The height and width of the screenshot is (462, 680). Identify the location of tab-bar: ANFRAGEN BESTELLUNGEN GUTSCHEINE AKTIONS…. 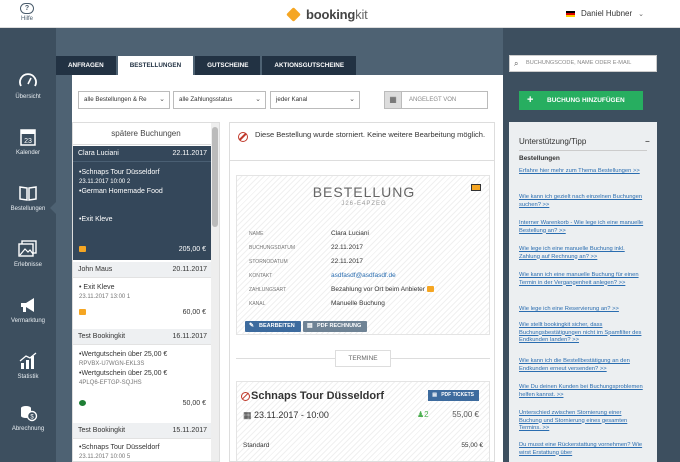
(207, 65).